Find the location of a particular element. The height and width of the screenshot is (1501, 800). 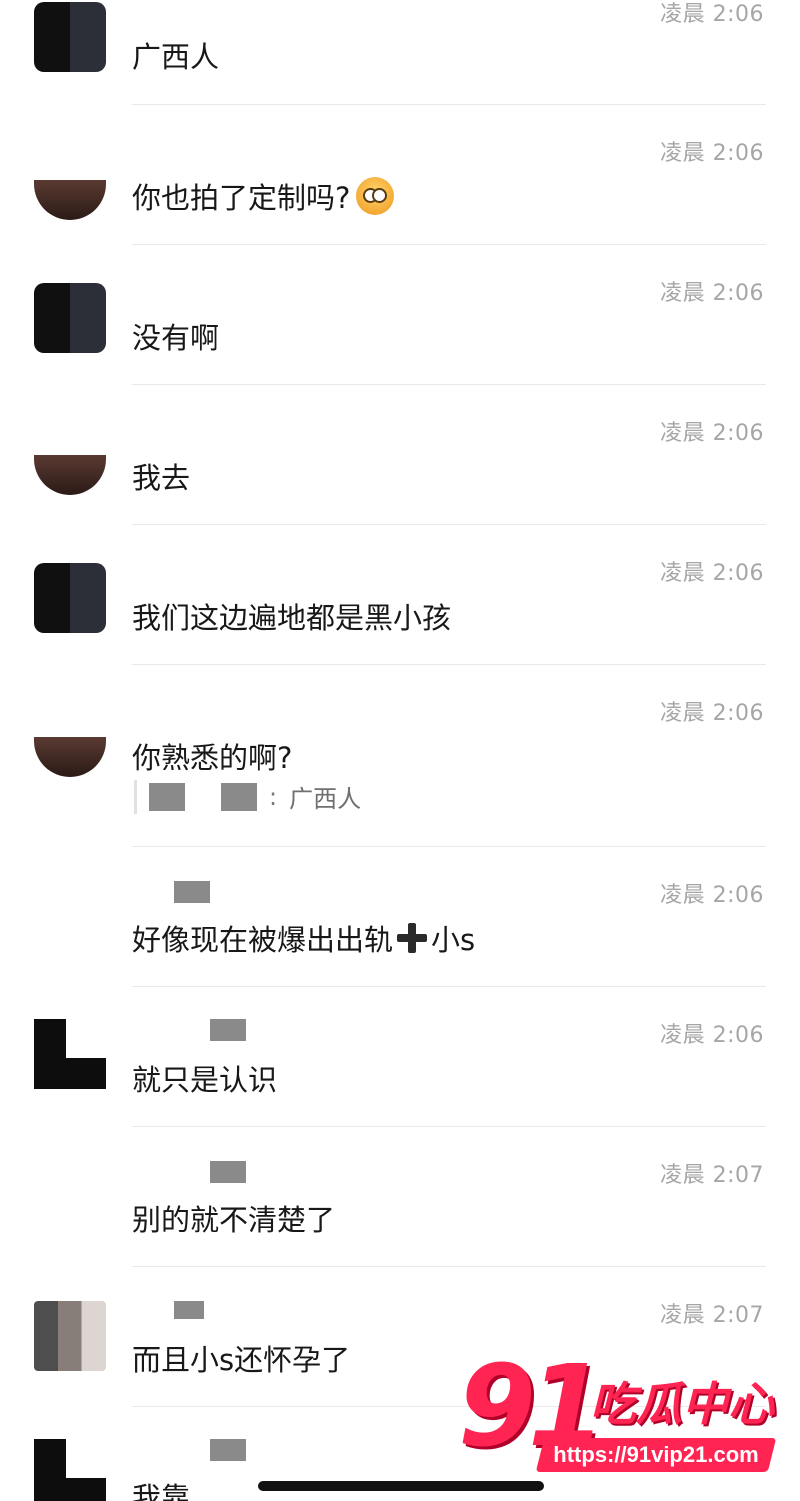

message-text: 广西人 is located at coordinates (176, 57).